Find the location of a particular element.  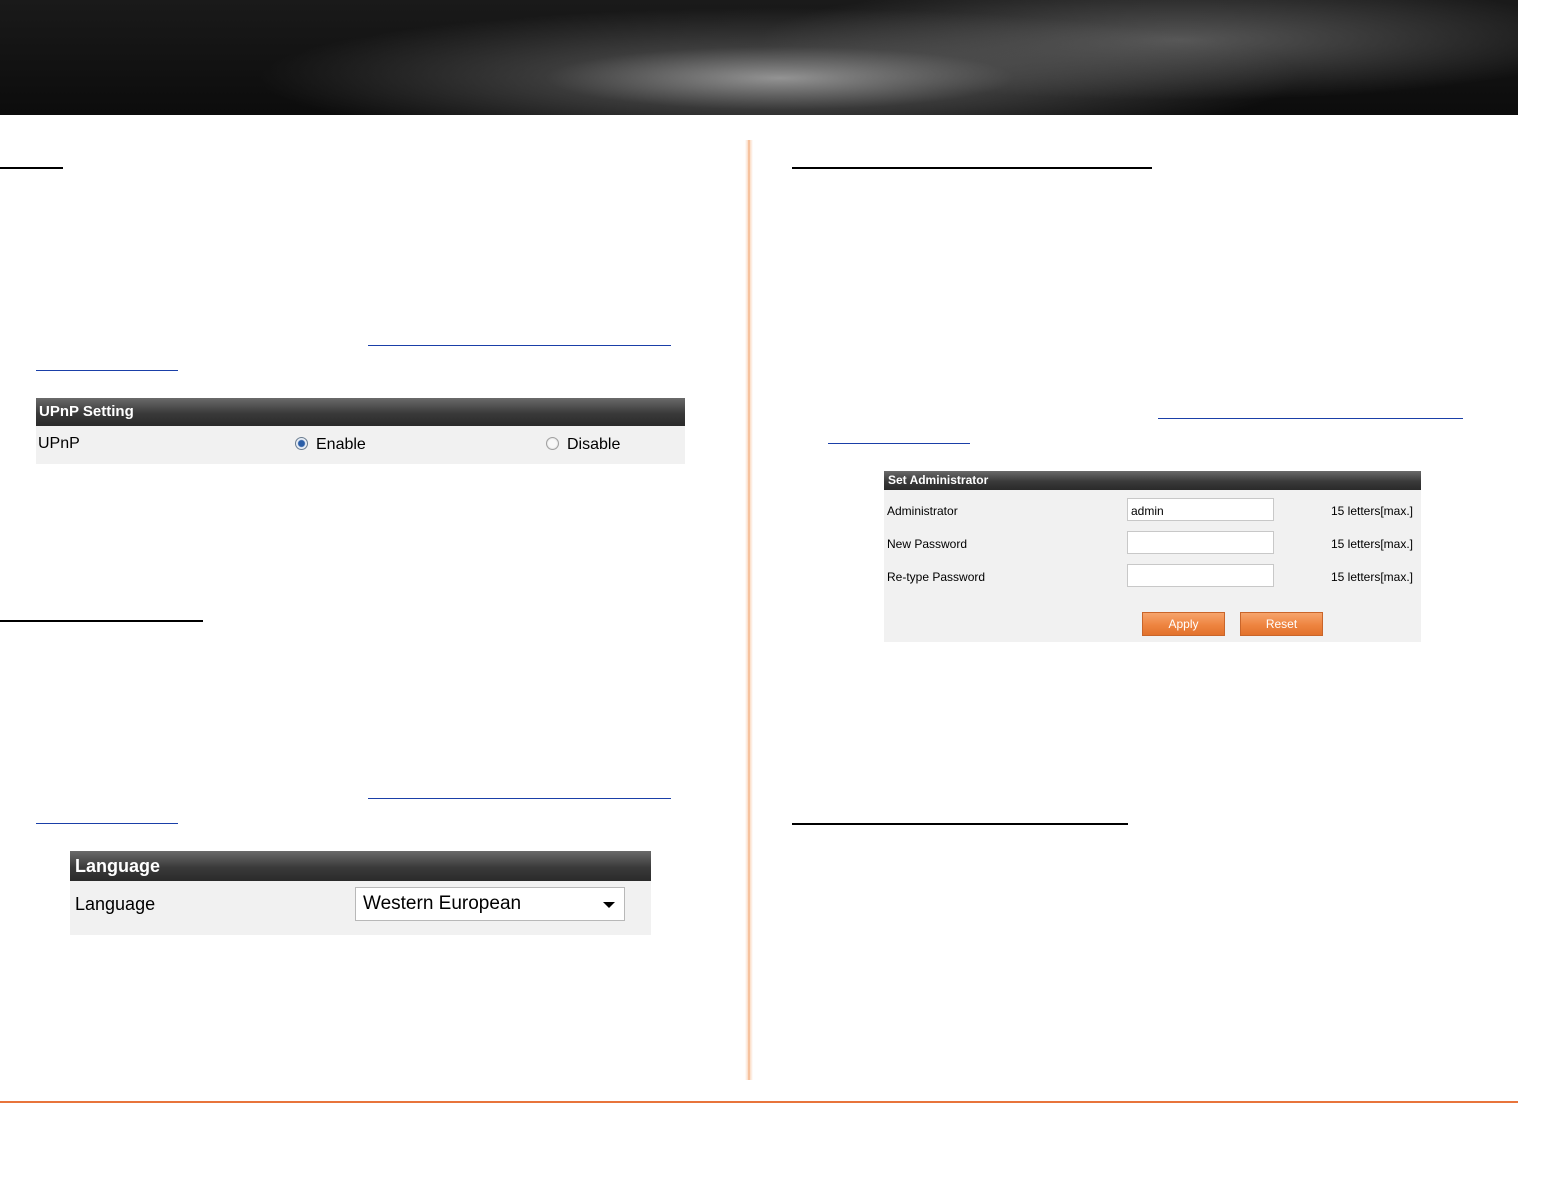

new-password-label: New Password is located at coordinates (927, 544).